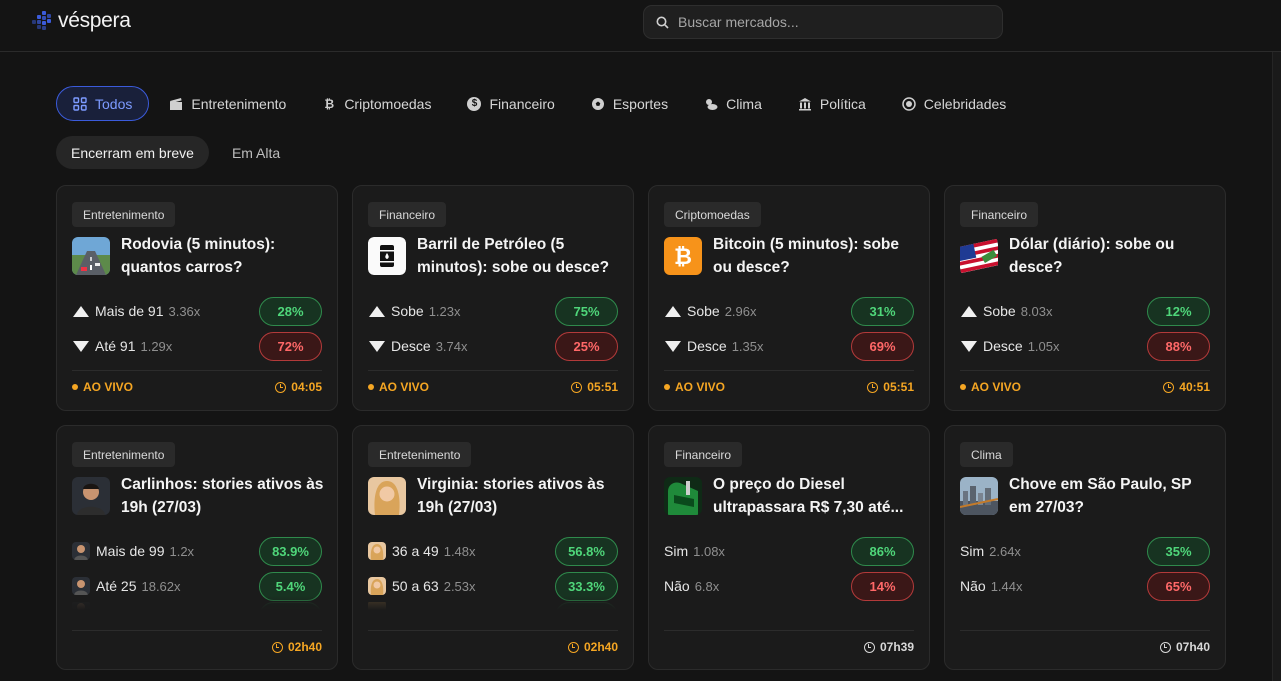 This screenshot has height=681, width=1281. Describe the element at coordinates (828, 22) in the screenshot. I see `search-input` at that location.